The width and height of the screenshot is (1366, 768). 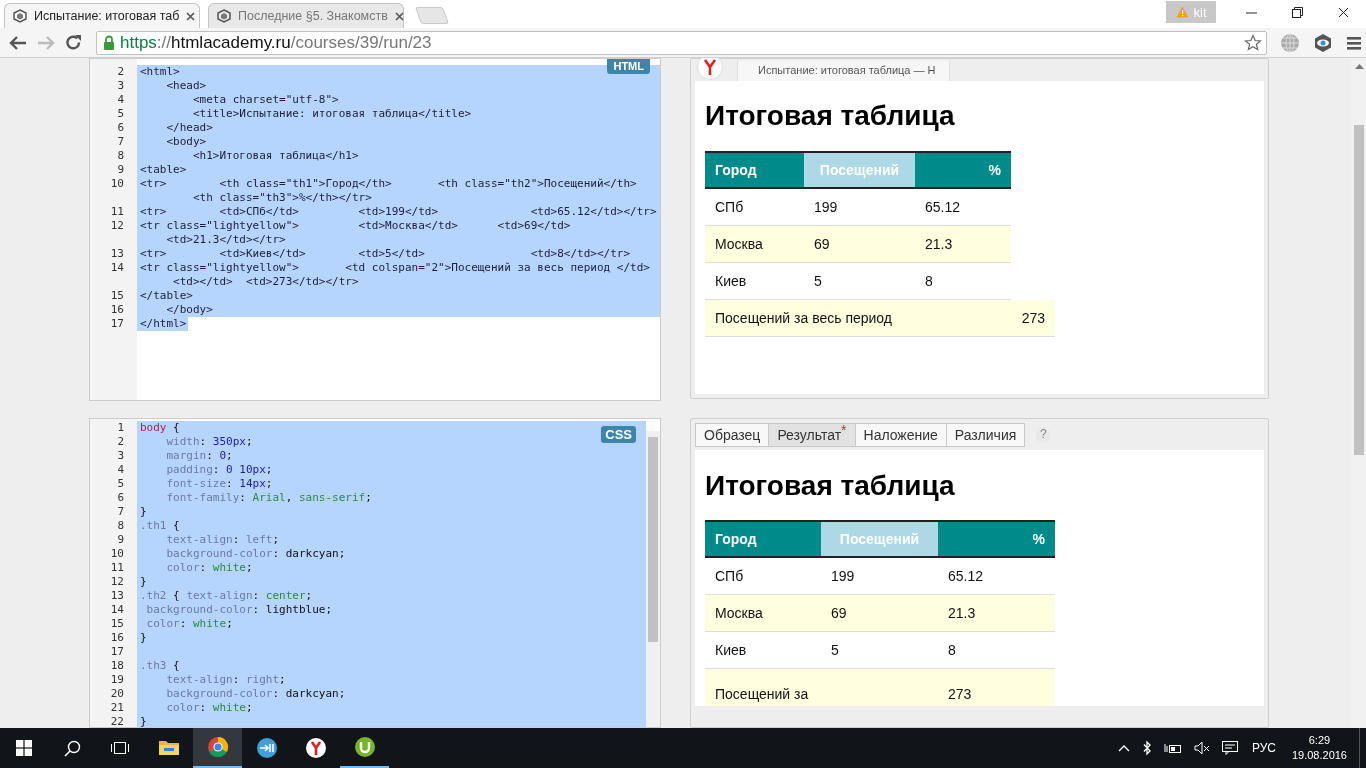 What do you see at coordinates (117, 694) in the screenshot?
I see `line-number: 20` at bounding box center [117, 694].